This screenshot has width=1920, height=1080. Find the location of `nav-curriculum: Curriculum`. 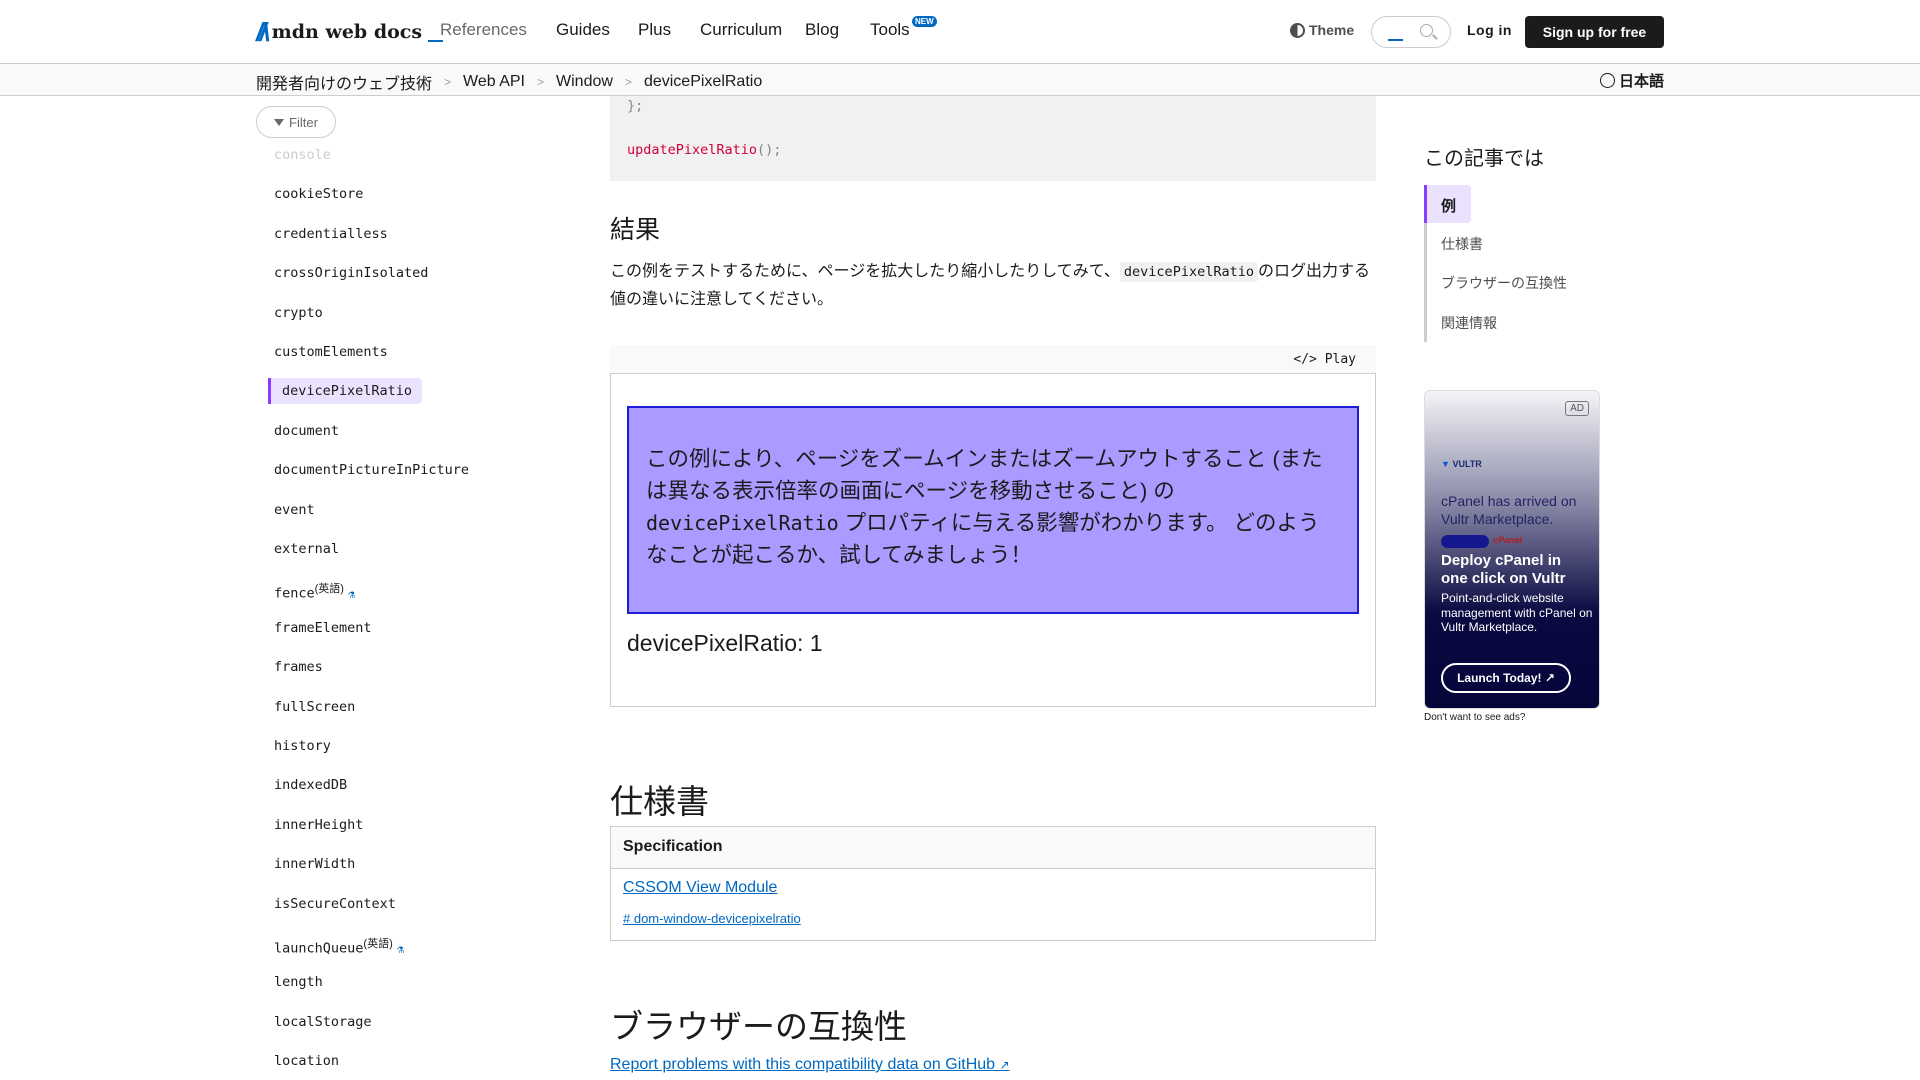

nav-curriculum: Curriculum is located at coordinates (741, 30).